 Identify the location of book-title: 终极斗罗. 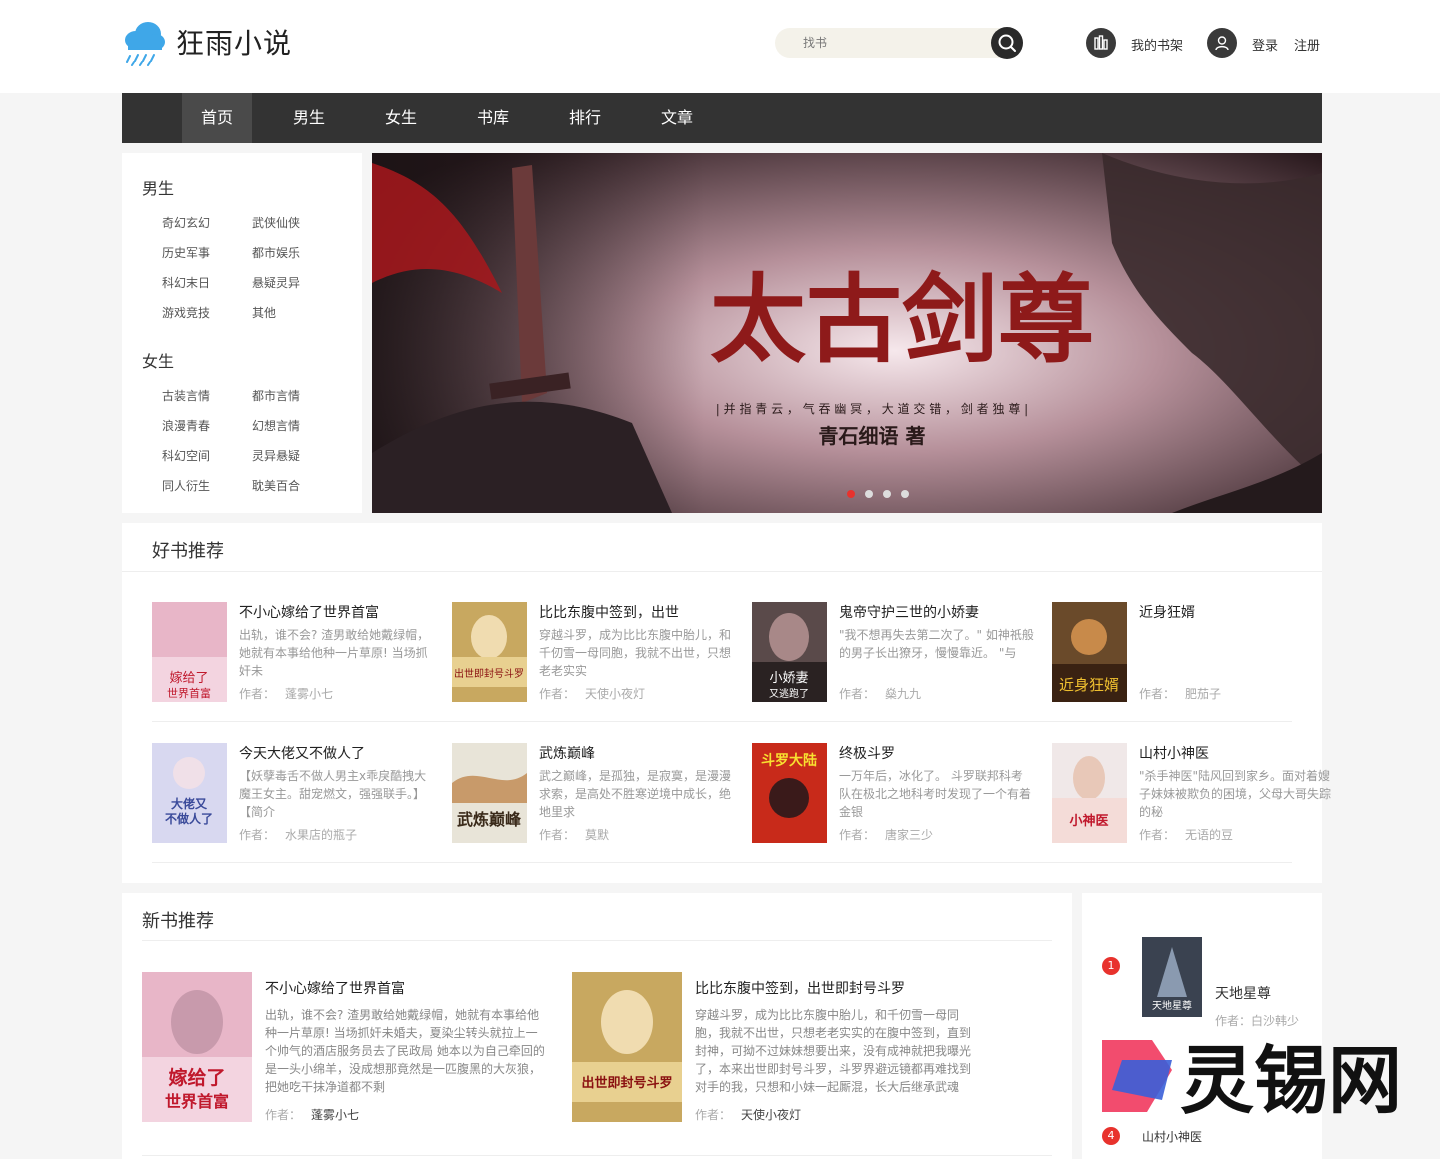
(867, 753).